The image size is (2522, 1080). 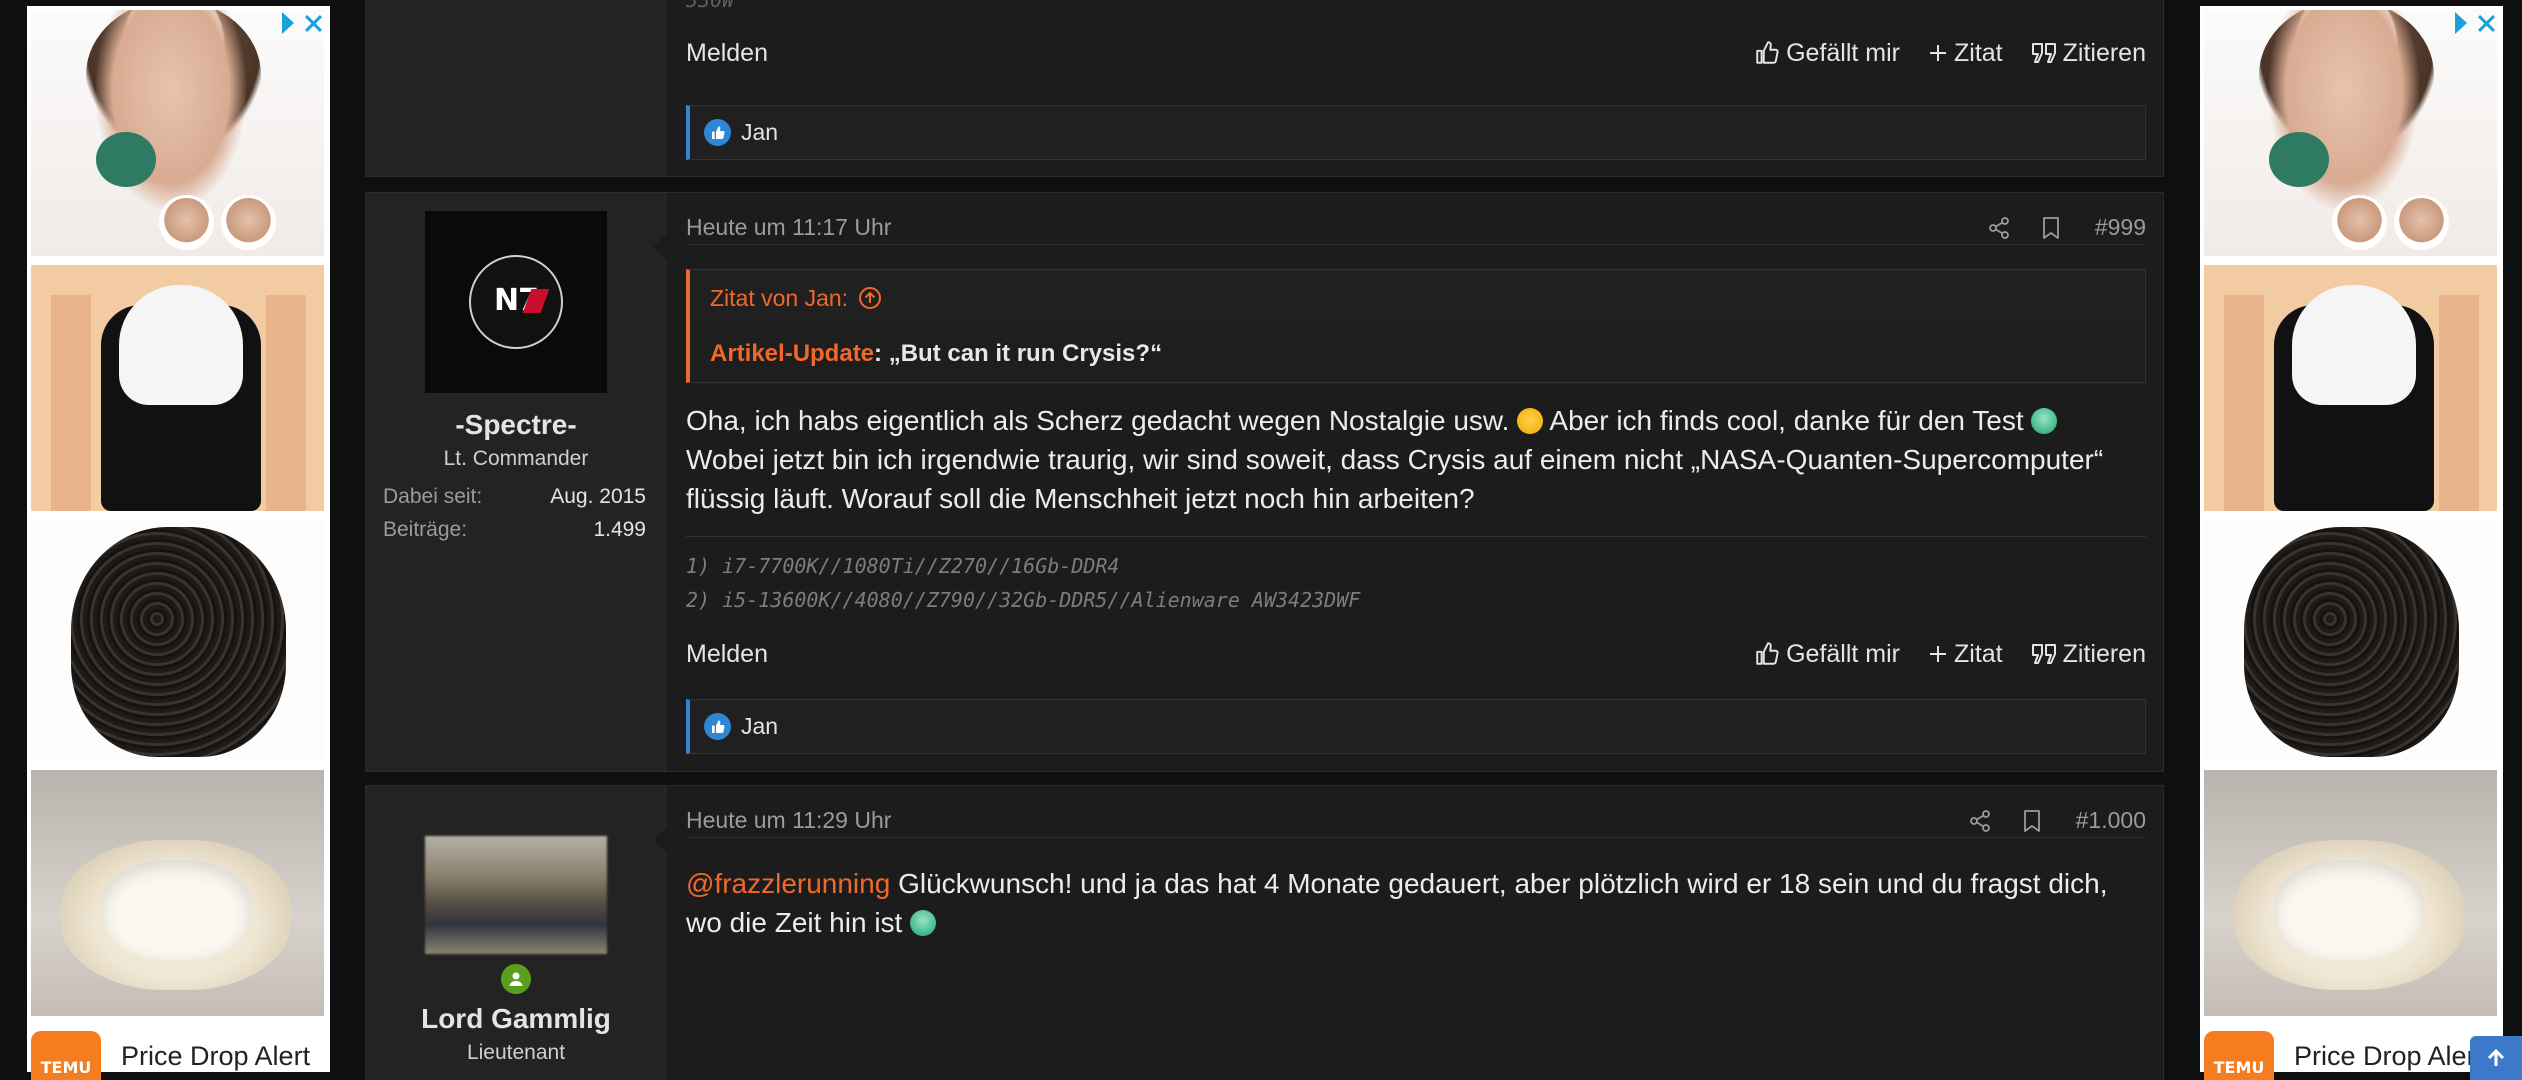 I want to click on message-line: wo die Zeit hin ist, so click(x=1416, y=922).